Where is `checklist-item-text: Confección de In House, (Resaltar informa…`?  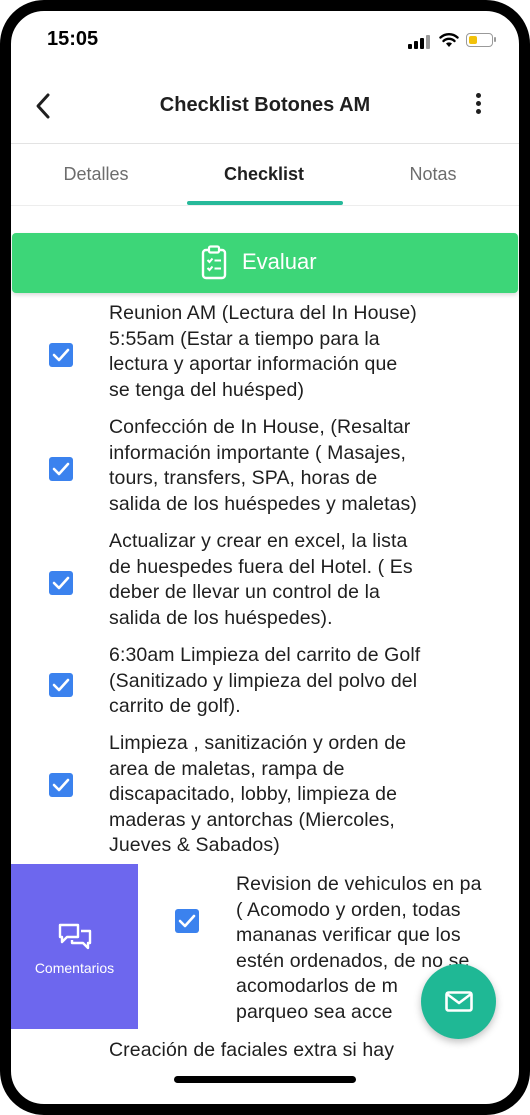
checklist-item-text: Confección de In House, (Resaltar informa… is located at coordinates (263, 466).